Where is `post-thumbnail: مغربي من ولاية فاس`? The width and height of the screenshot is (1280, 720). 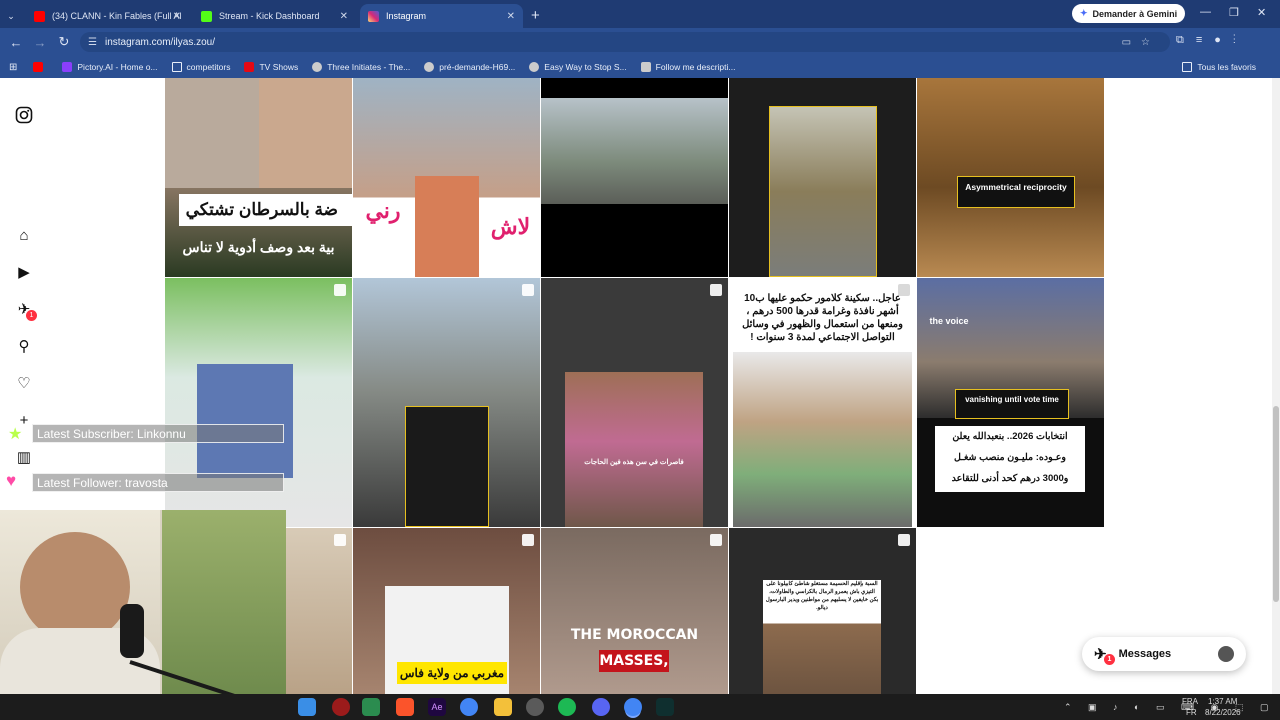
post-thumbnail: مغربي من ولاية فاس is located at coordinates (446, 611).